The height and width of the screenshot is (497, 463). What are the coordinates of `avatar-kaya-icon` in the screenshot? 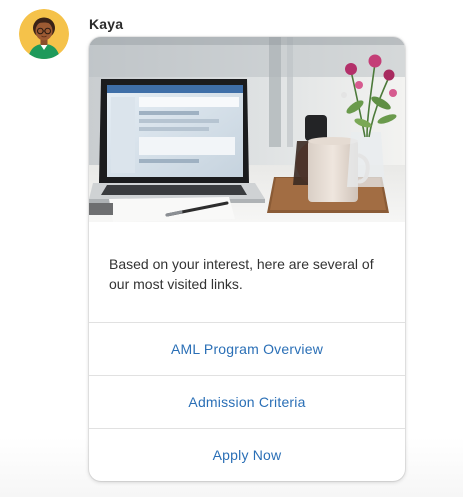 It's located at (44, 34).